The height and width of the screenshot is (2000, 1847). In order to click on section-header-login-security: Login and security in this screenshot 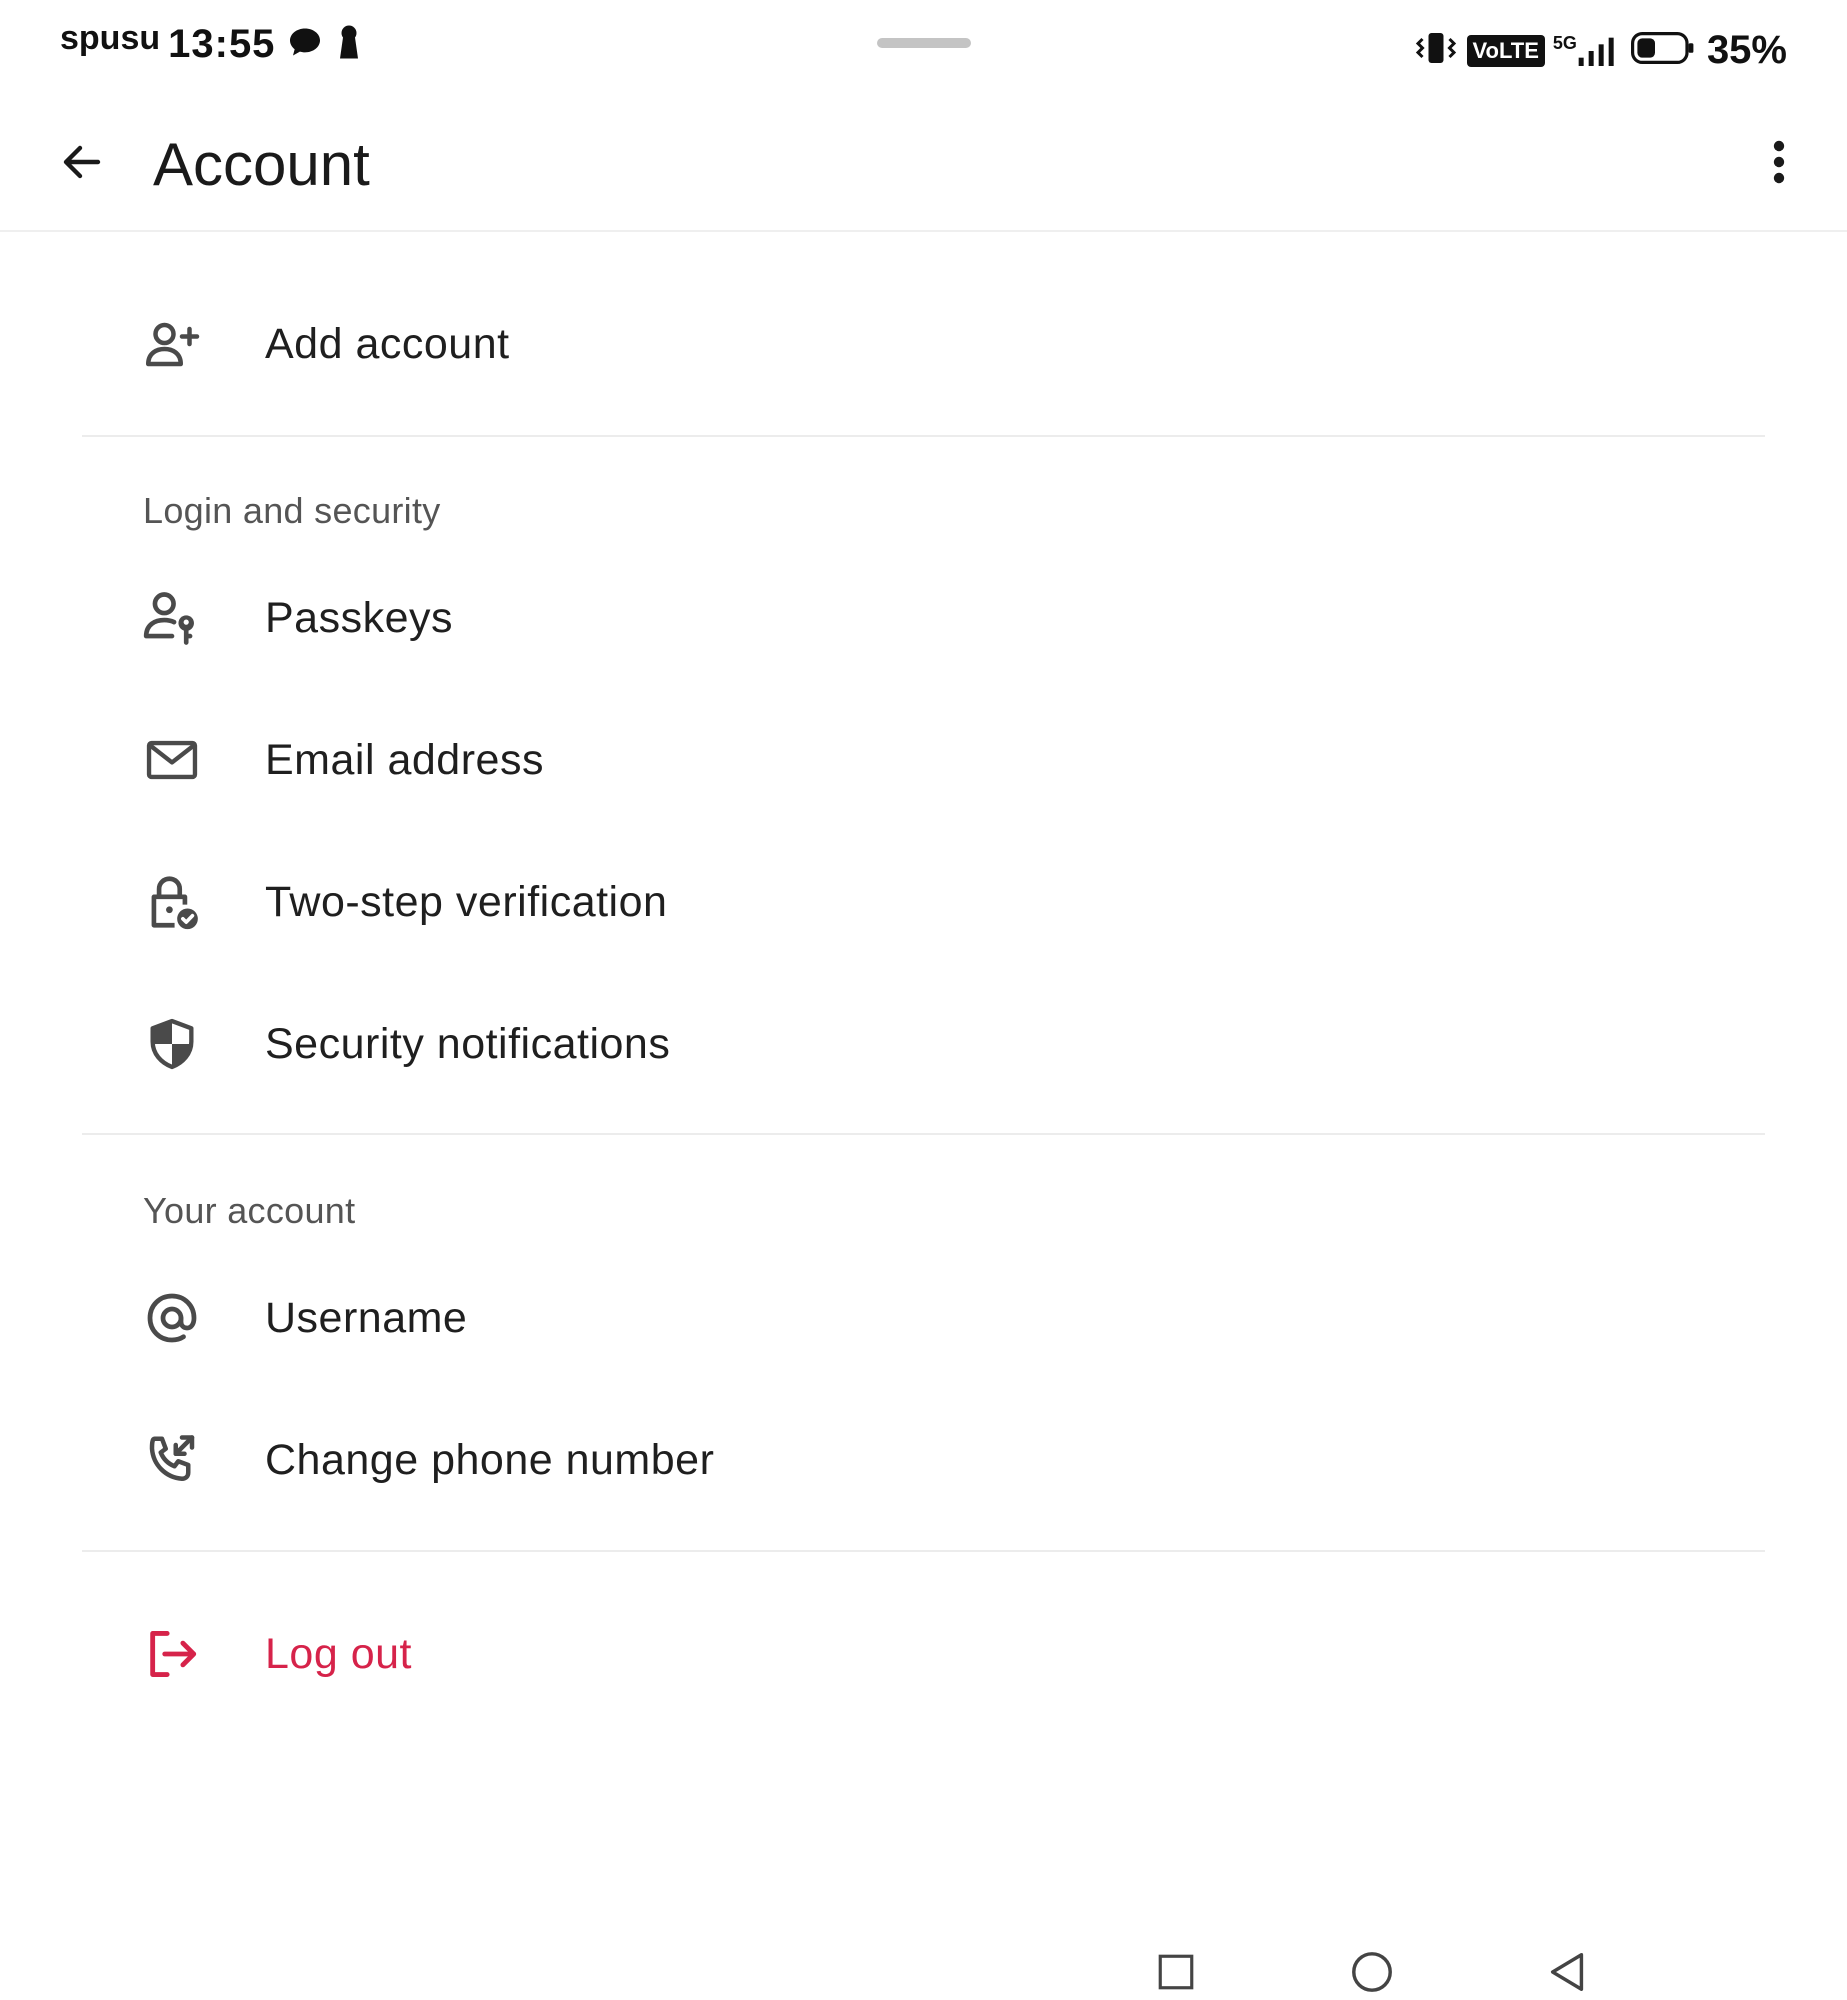, I will do `click(292, 510)`.